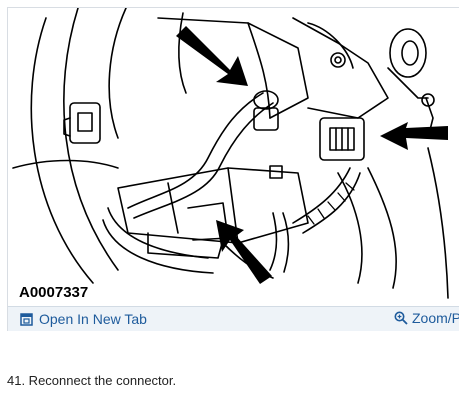  I want to click on figure-id-label: A0007337, so click(54, 292).